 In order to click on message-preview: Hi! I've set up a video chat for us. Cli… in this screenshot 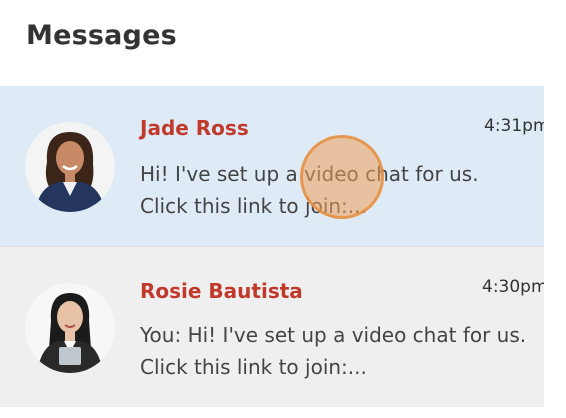, I will do `click(309, 190)`.